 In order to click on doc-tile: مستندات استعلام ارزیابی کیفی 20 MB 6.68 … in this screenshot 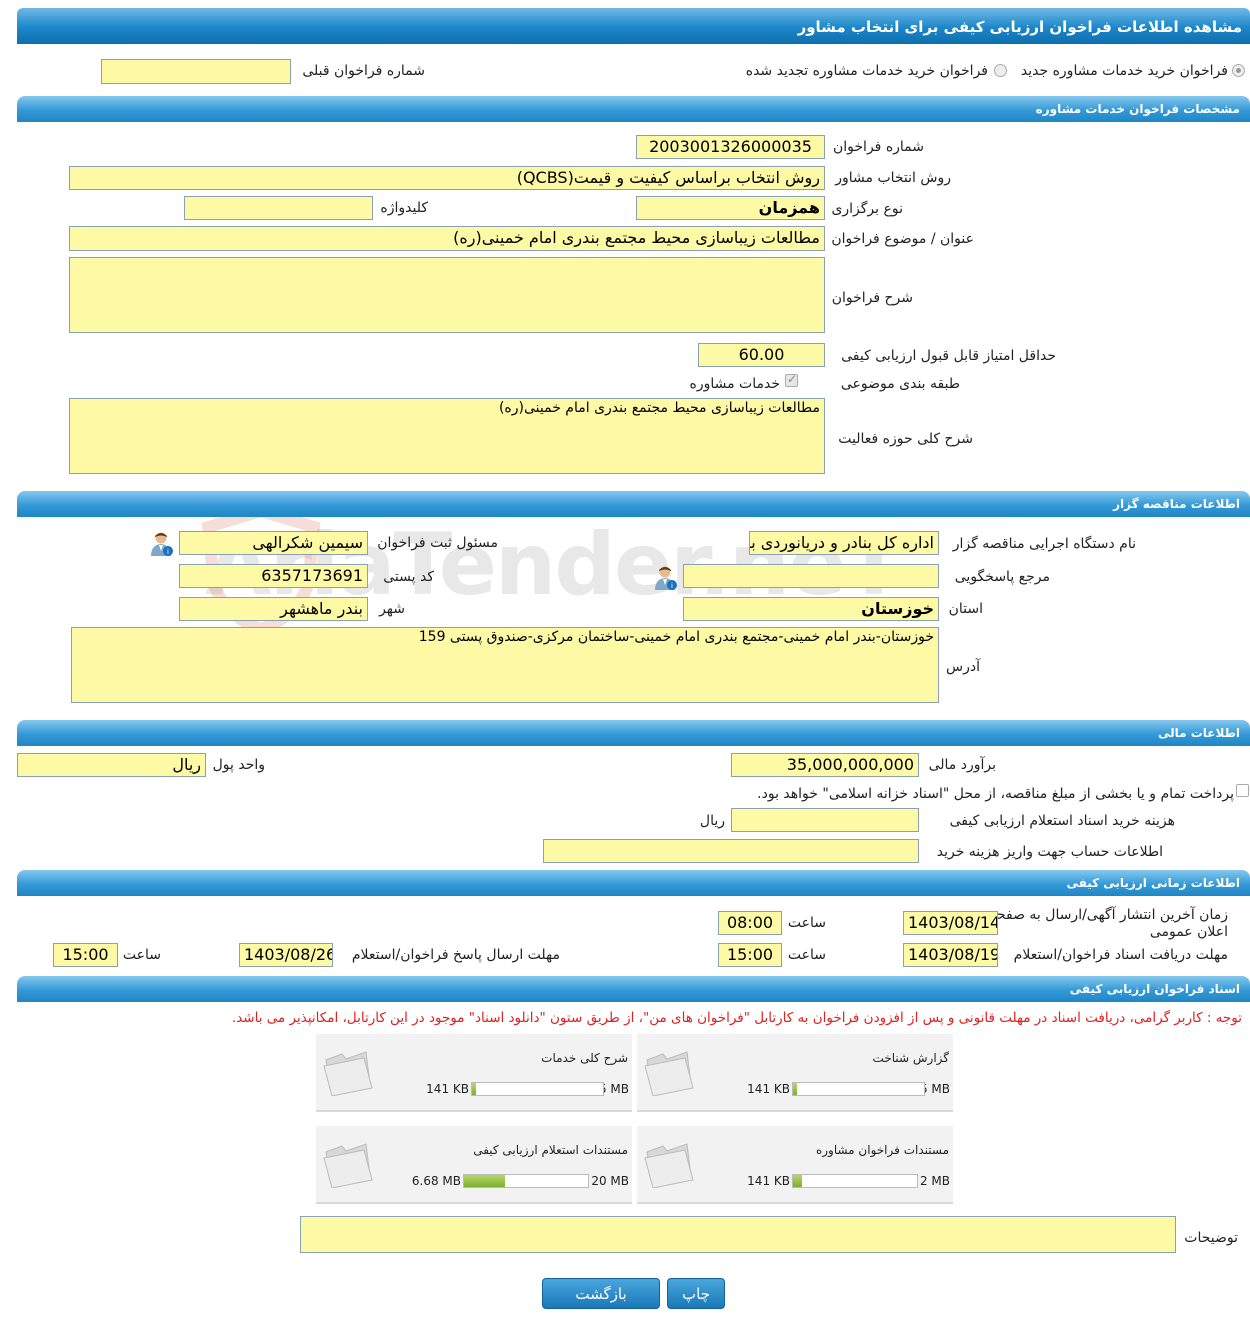, I will do `click(474, 1165)`.